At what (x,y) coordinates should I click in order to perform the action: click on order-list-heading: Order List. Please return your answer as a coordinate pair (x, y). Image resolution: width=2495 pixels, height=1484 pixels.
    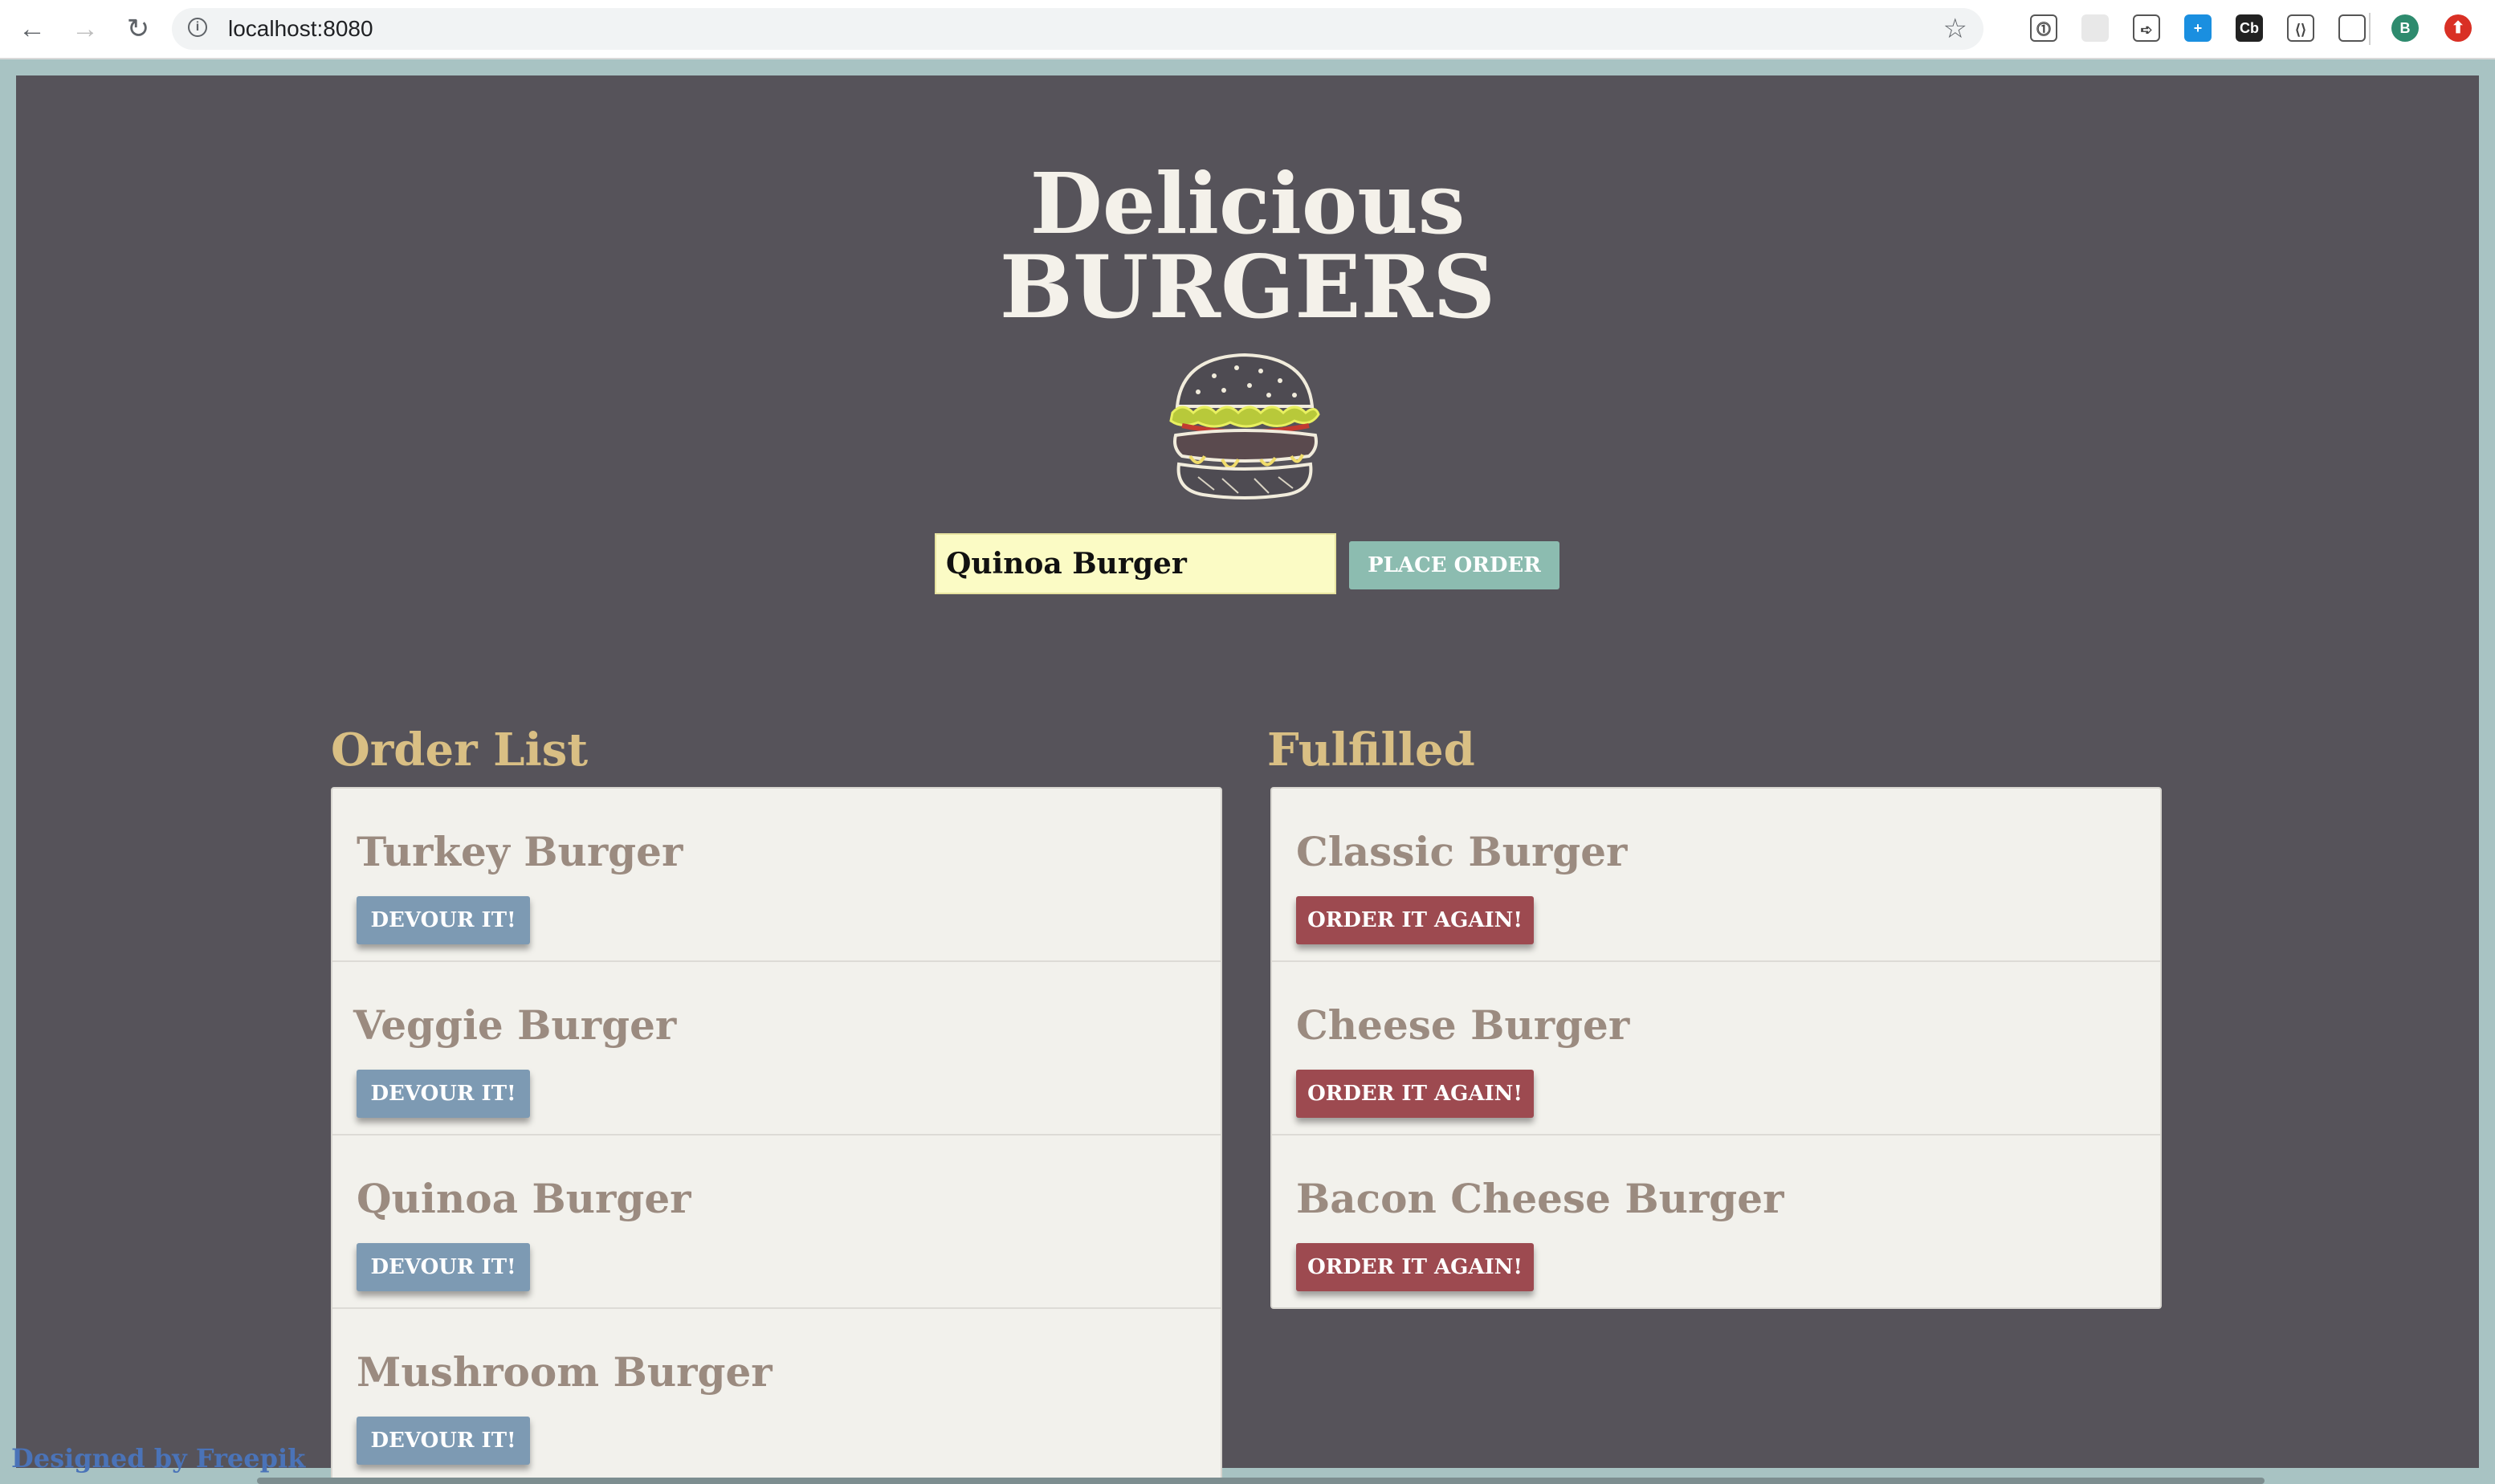
    Looking at the image, I should click on (460, 750).